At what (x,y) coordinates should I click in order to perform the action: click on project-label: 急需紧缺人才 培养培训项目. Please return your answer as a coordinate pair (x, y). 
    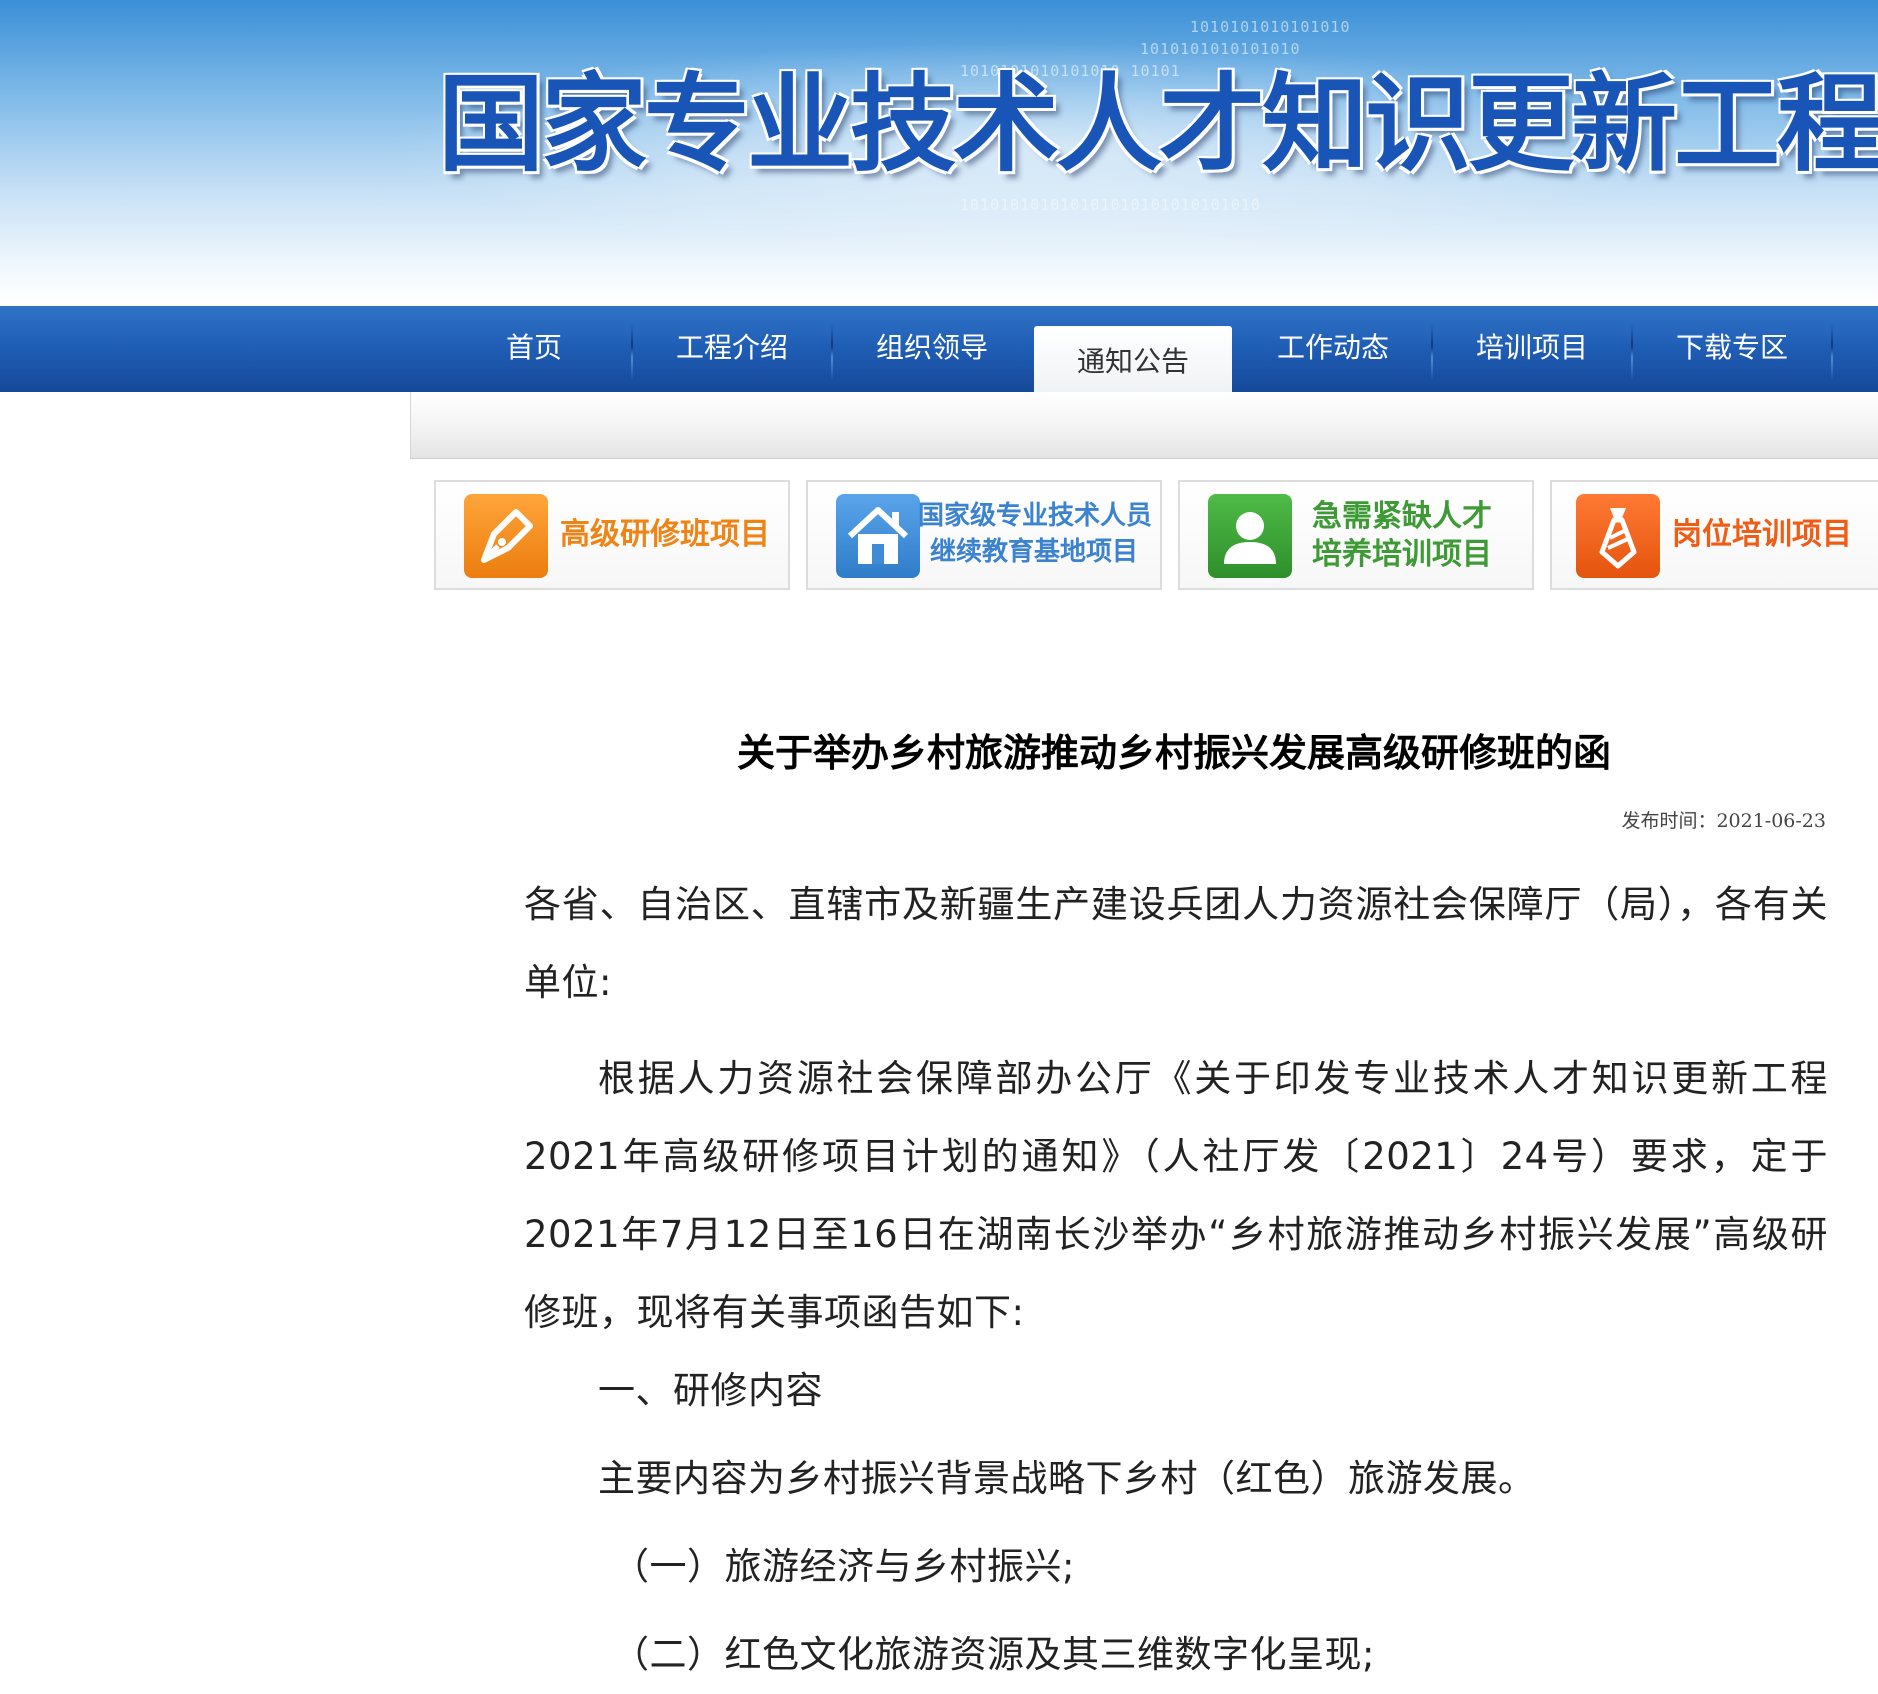
    Looking at the image, I should click on (1418, 536).